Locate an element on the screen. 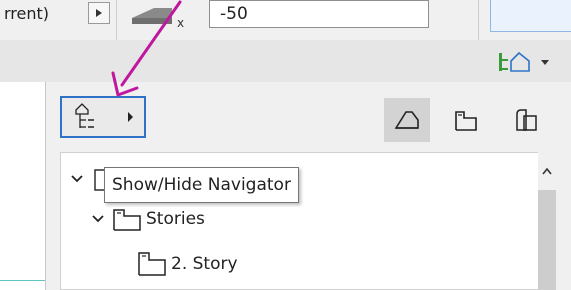 The width and height of the screenshot is (571, 290). svg-text: x is located at coordinates (180, 23).